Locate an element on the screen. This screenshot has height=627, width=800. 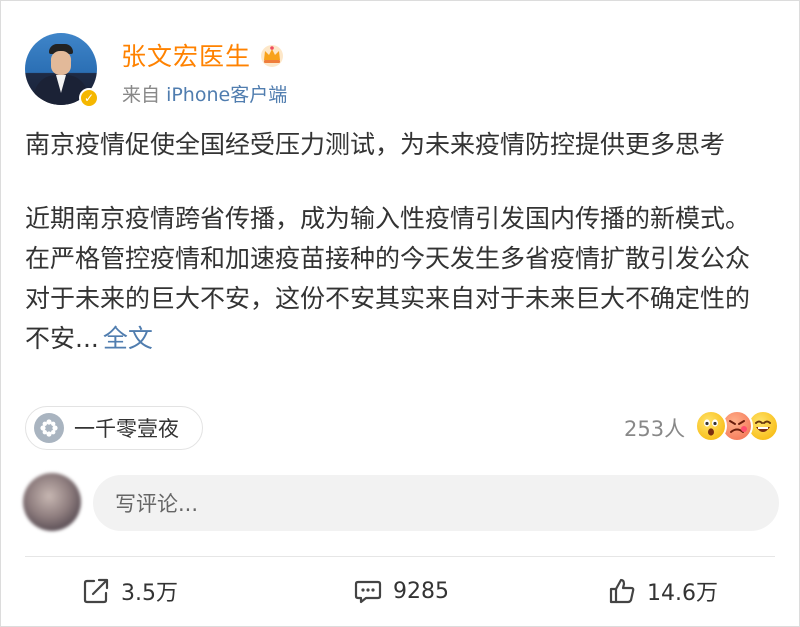
comment-button: 9285 is located at coordinates (401, 591).